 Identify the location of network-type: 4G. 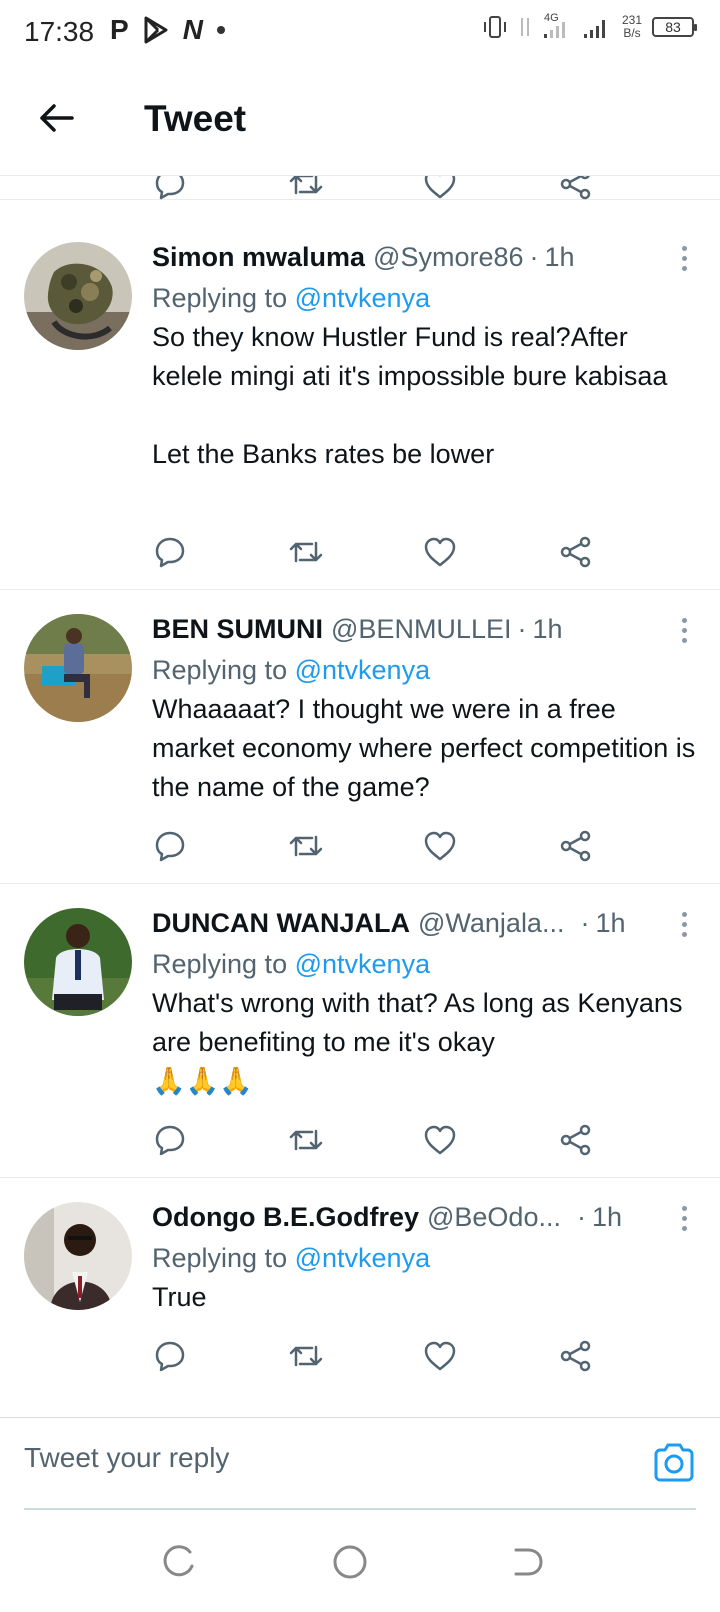
(551, 18).